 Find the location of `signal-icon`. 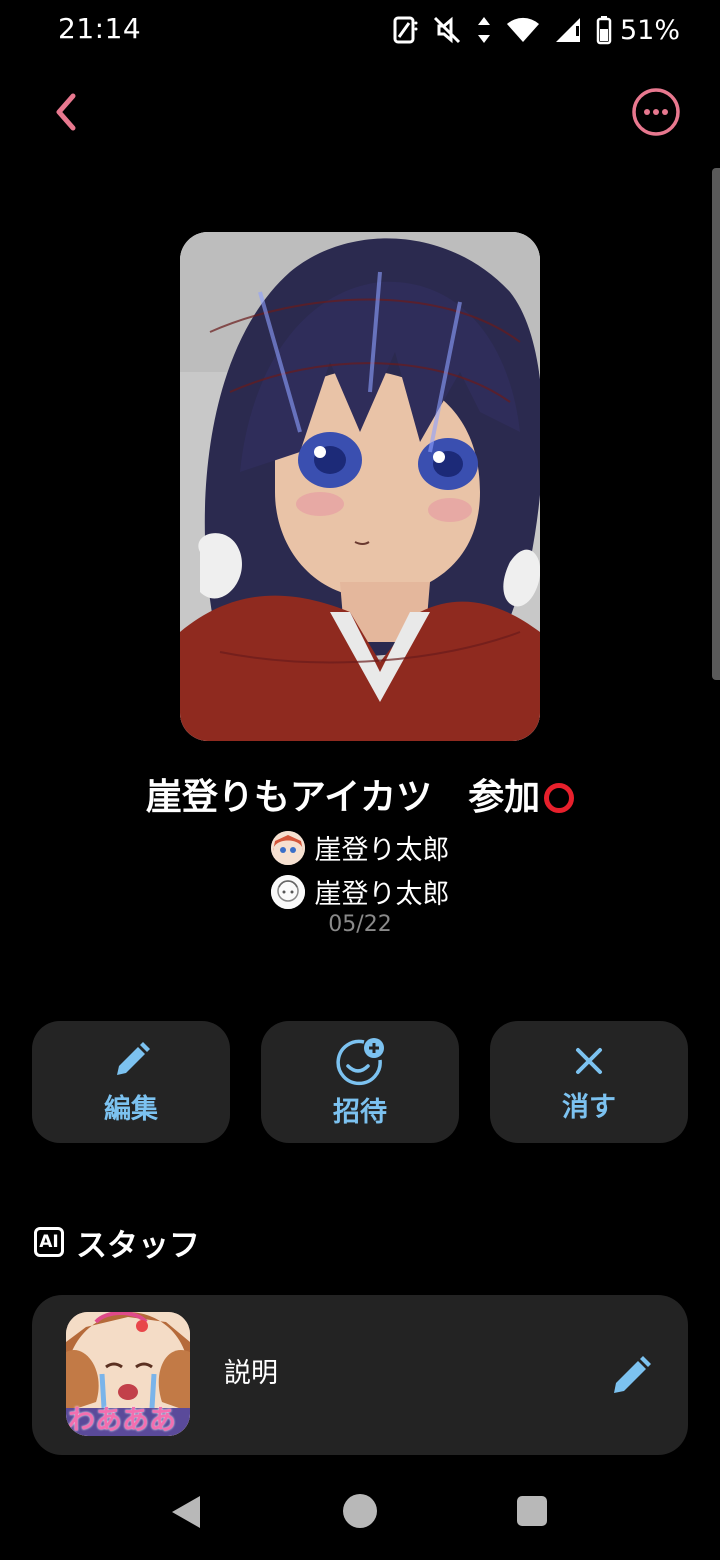

signal-icon is located at coordinates (568, 30).